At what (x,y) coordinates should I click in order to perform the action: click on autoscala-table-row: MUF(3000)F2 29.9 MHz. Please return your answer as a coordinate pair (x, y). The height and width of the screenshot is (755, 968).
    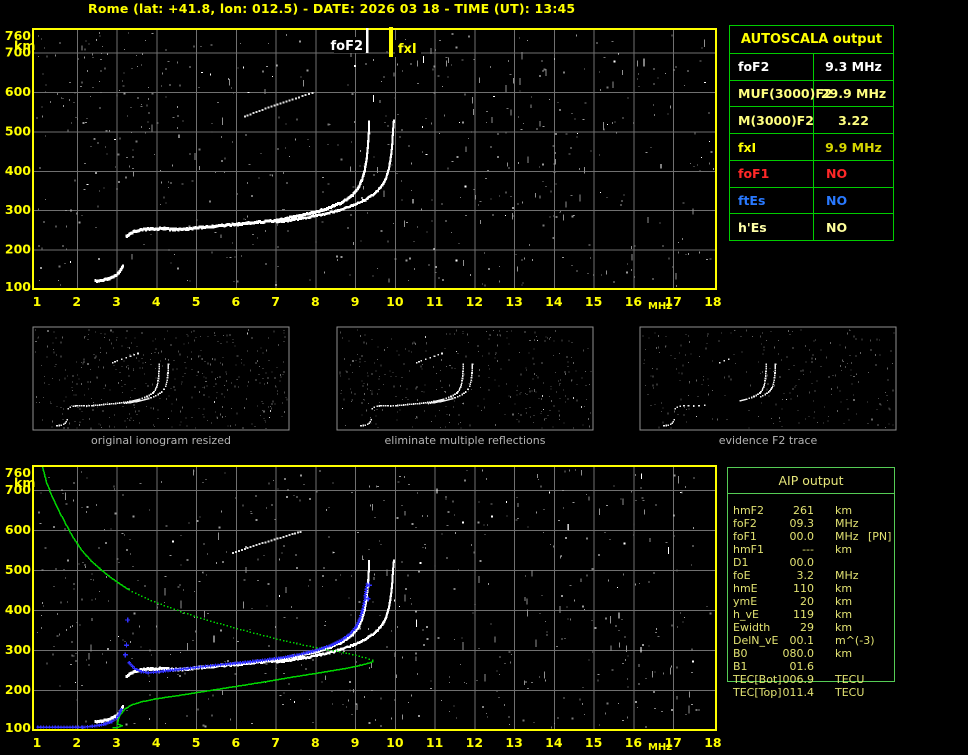
    Looking at the image, I should click on (811, 93).